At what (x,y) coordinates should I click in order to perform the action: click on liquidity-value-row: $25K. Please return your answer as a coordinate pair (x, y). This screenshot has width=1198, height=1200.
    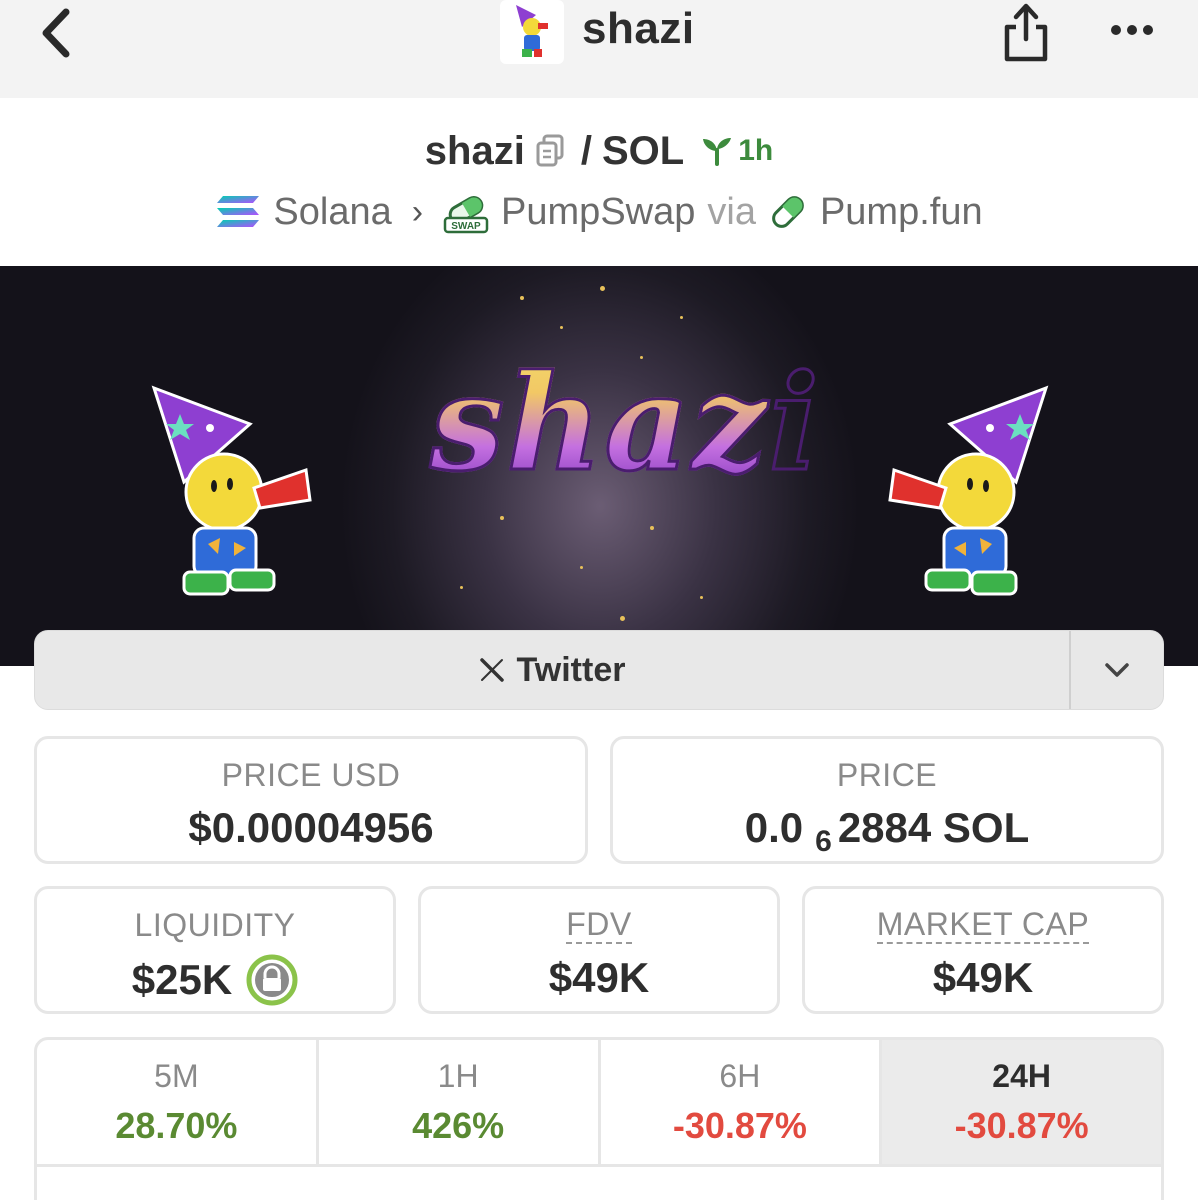
    Looking at the image, I should click on (215, 980).